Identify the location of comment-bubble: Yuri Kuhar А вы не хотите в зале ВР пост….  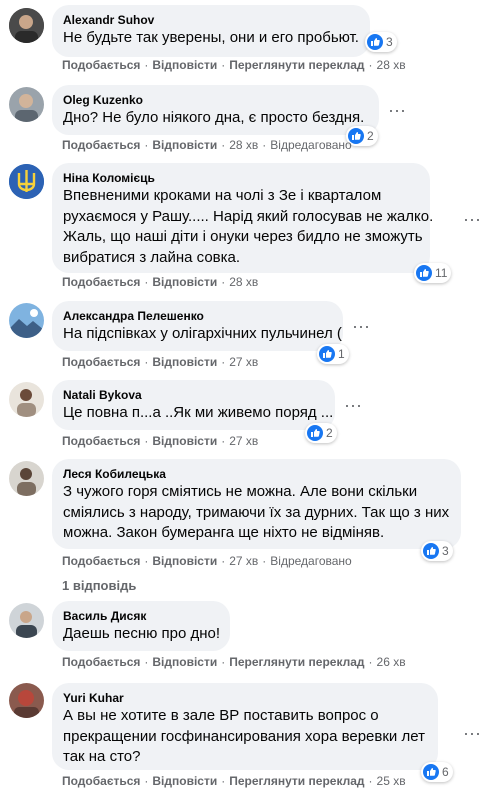
(245, 726).